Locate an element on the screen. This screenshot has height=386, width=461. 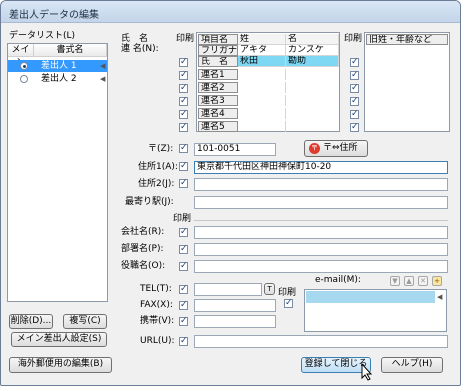
address2-label: 住所2(J): is located at coordinates (156, 184).